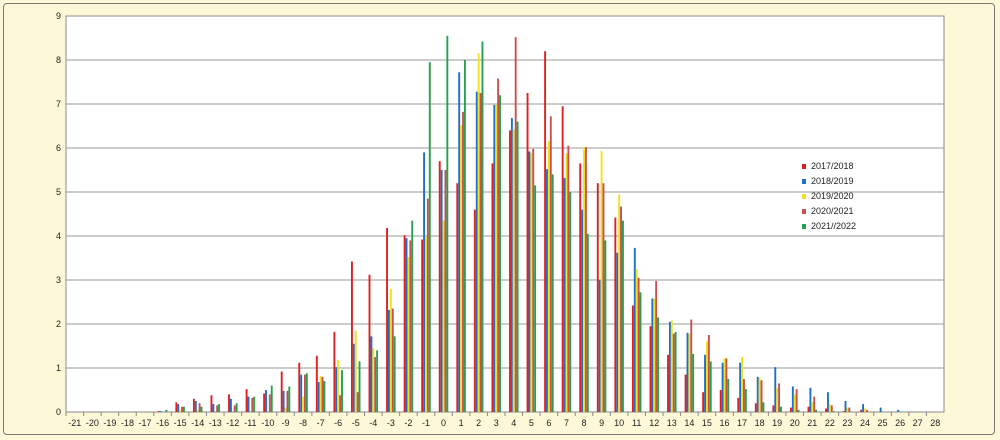 The image size is (1000, 440). What do you see at coordinates (426, 423) in the screenshot?
I see `x-tick-label: -1` at bounding box center [426, 423].